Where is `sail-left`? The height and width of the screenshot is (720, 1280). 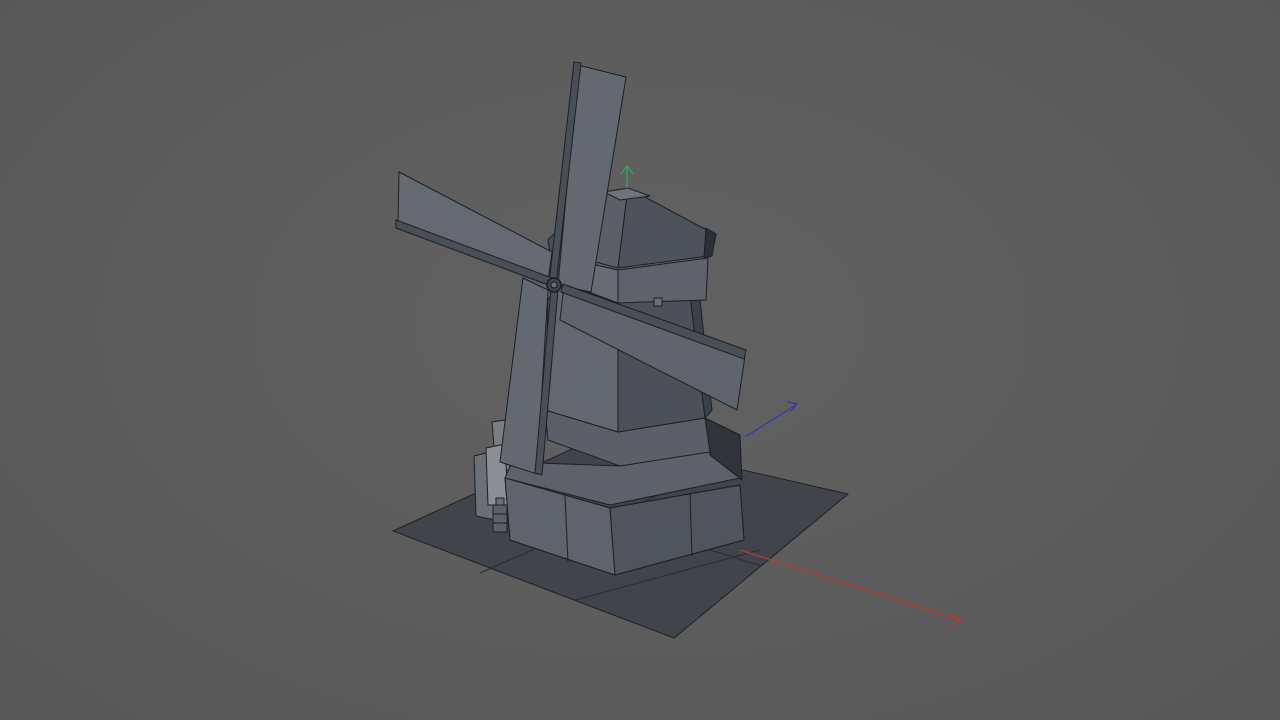 sail-left is located at coordinates (474, 229).